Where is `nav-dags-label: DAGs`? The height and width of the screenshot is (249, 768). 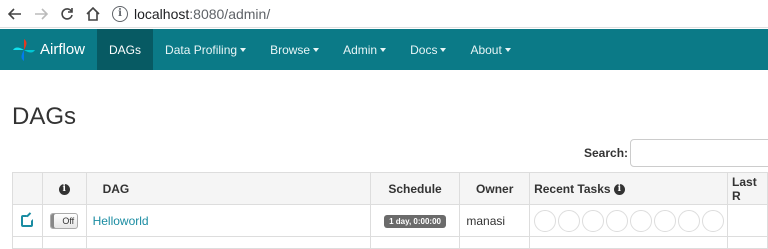
nav-dags-label: DAGs is located at coordinates (125, 49).